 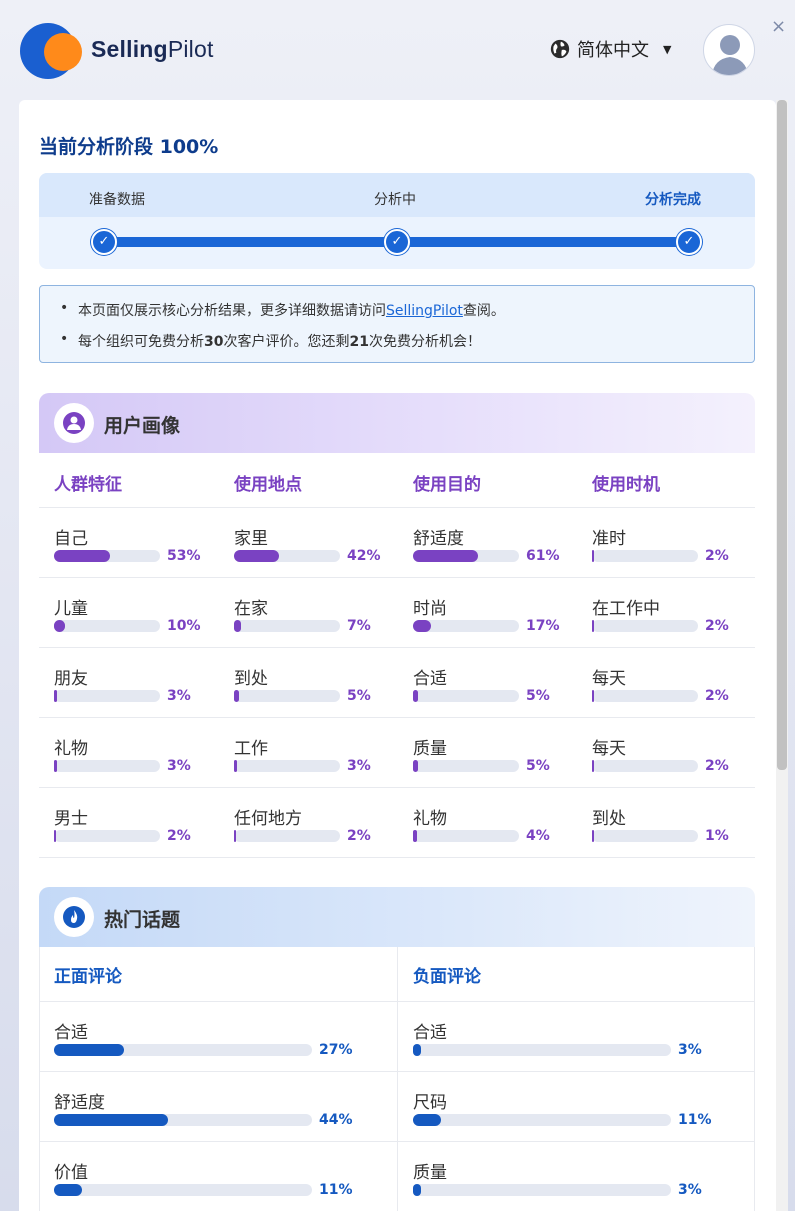 What do you see at coordinates (538, 836) in the screenshot?
I see `persona-percent: 4%` at bounding box center [538, 836].